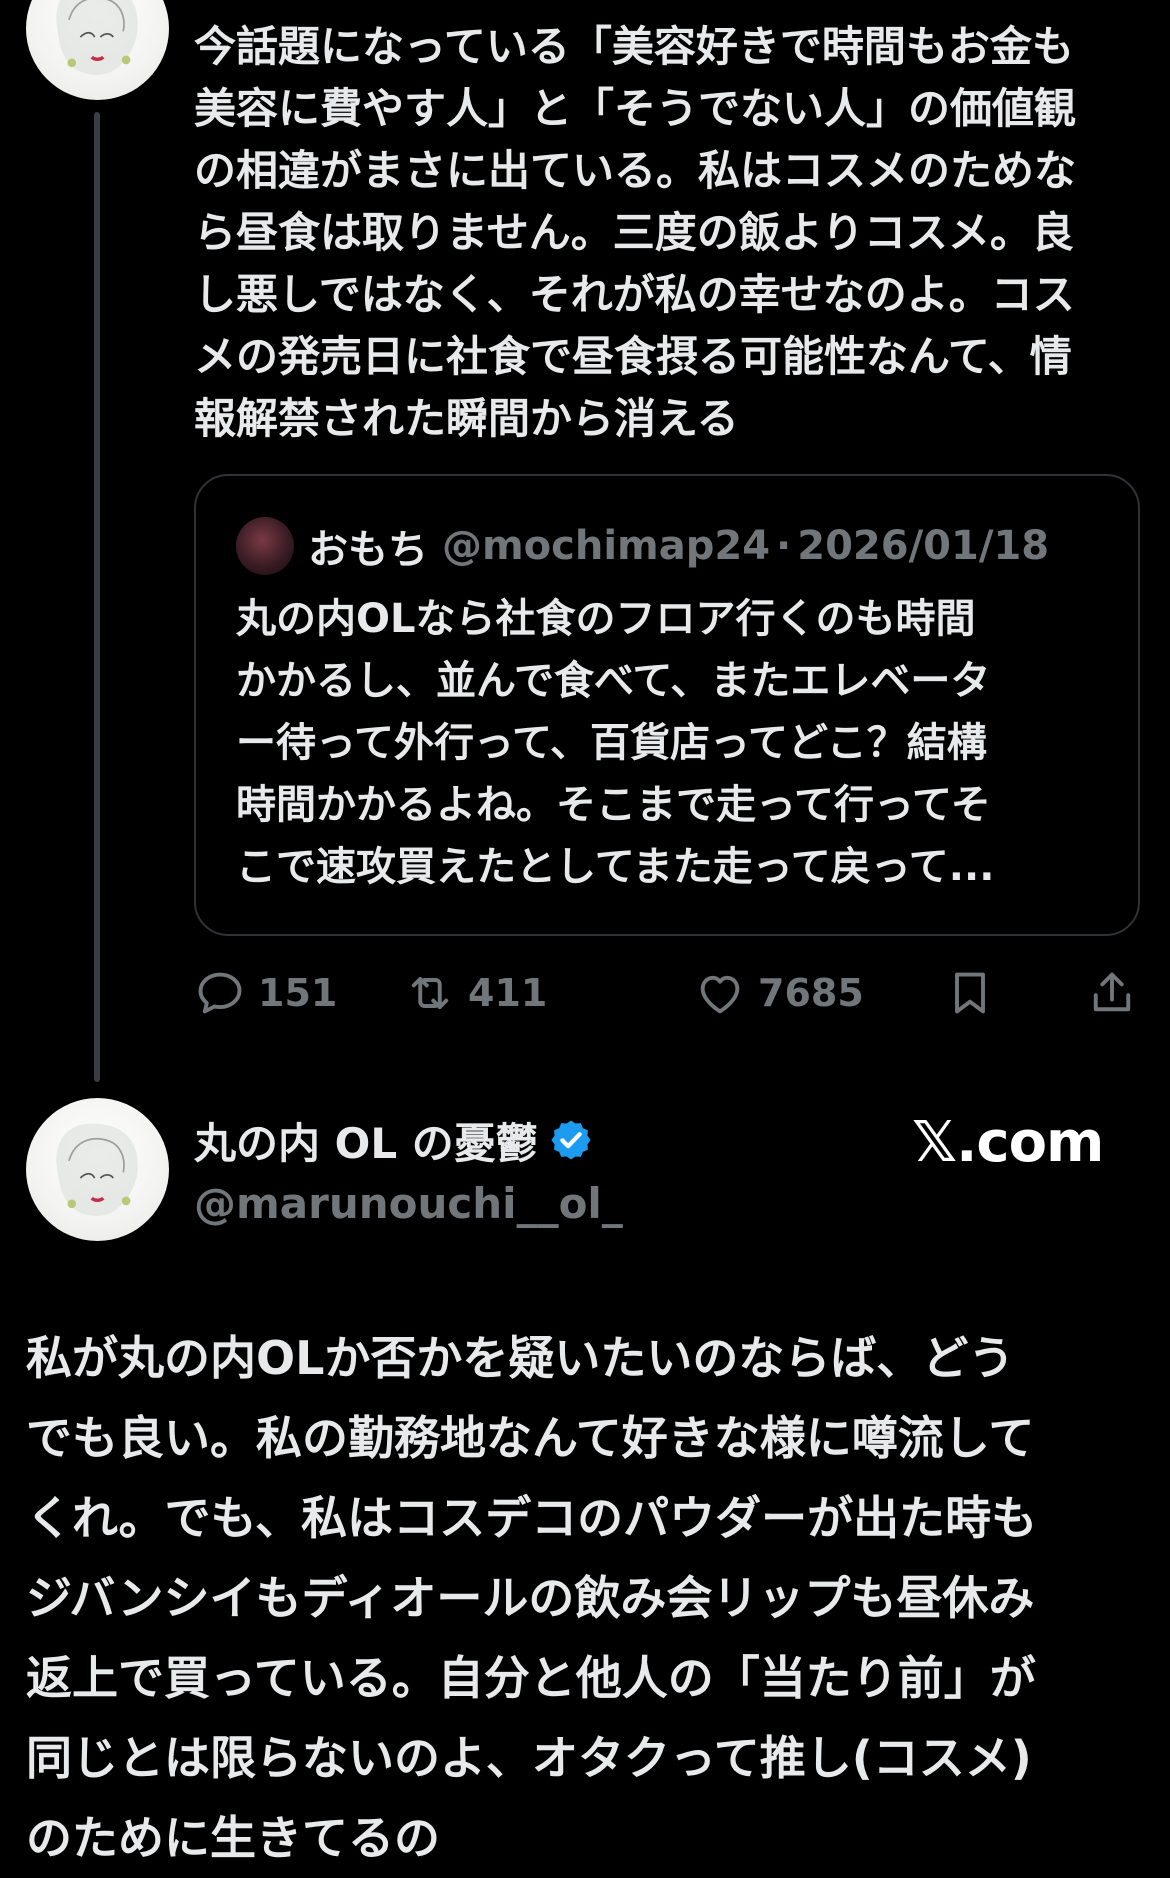  What do you see at coordinates (667, 993) in the screenshot?
I see `tweet-action-bar: 151 411 7685` at bounding box center [667, 993].